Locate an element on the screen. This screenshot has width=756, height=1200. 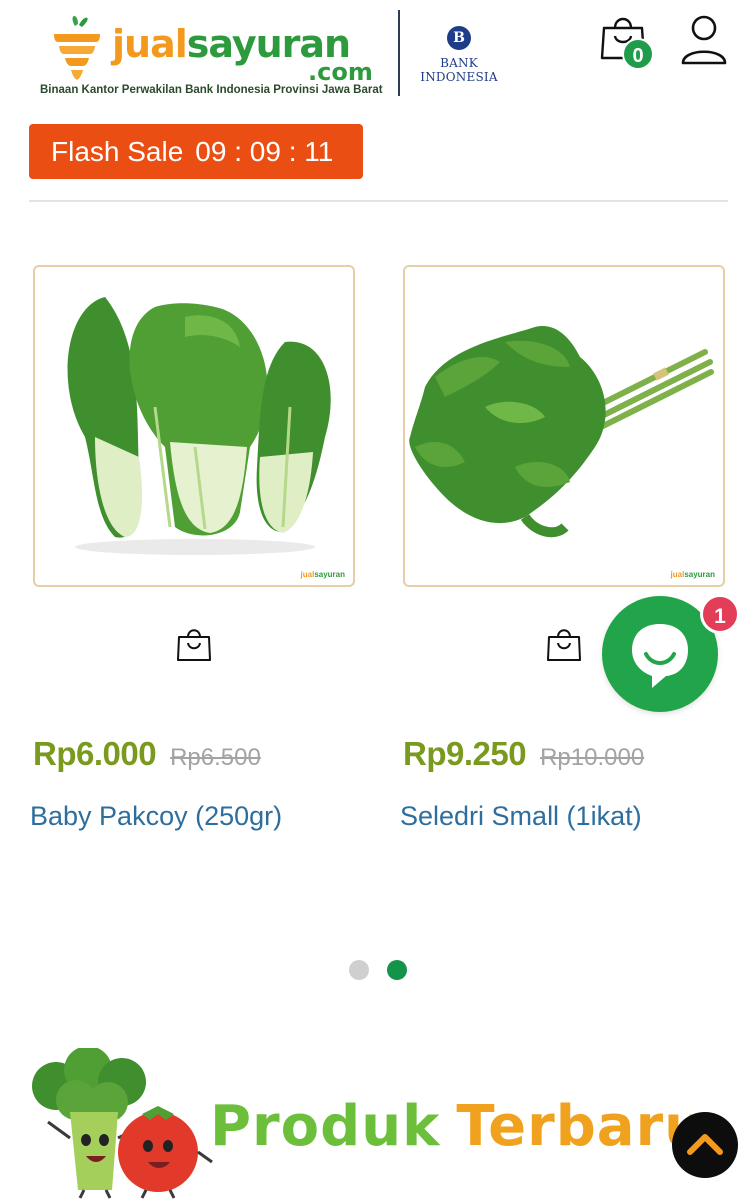
product-price: Rp9.250 is located at coordinates (465, 753).